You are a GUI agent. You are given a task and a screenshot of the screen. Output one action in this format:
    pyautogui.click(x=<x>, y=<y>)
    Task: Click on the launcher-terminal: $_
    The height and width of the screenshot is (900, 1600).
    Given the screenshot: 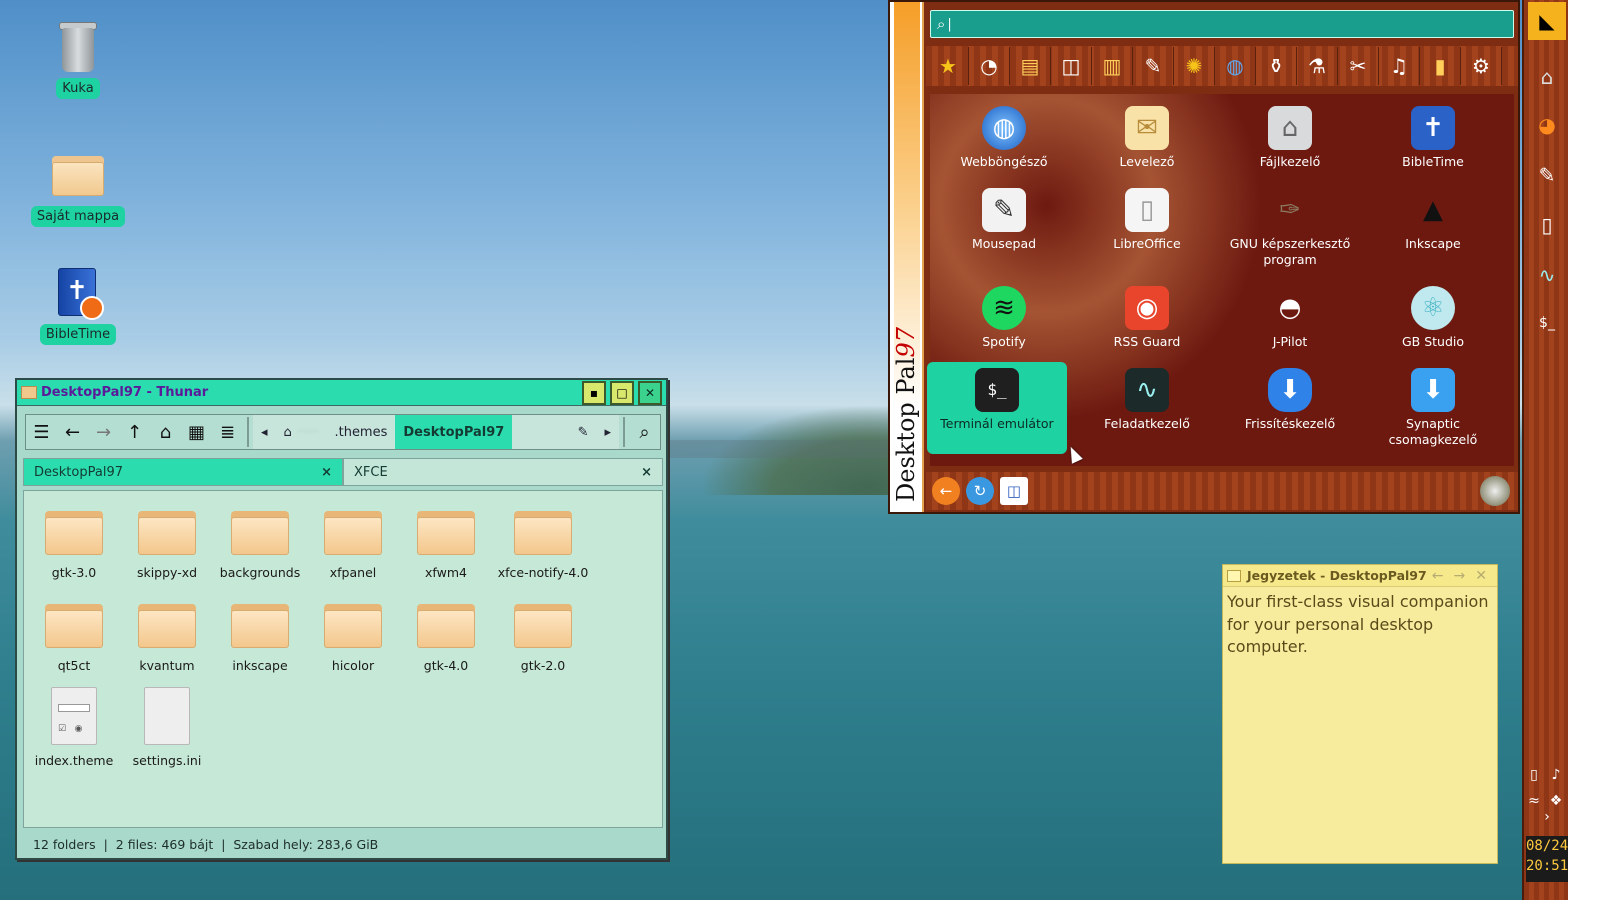 What is the action you would take?
    pyautogui.click(x=1547, y=323)
    